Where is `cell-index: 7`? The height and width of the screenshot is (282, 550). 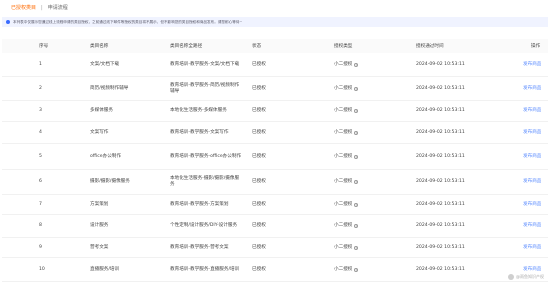 cell-index: 7 is located at coordinates (40, 204).